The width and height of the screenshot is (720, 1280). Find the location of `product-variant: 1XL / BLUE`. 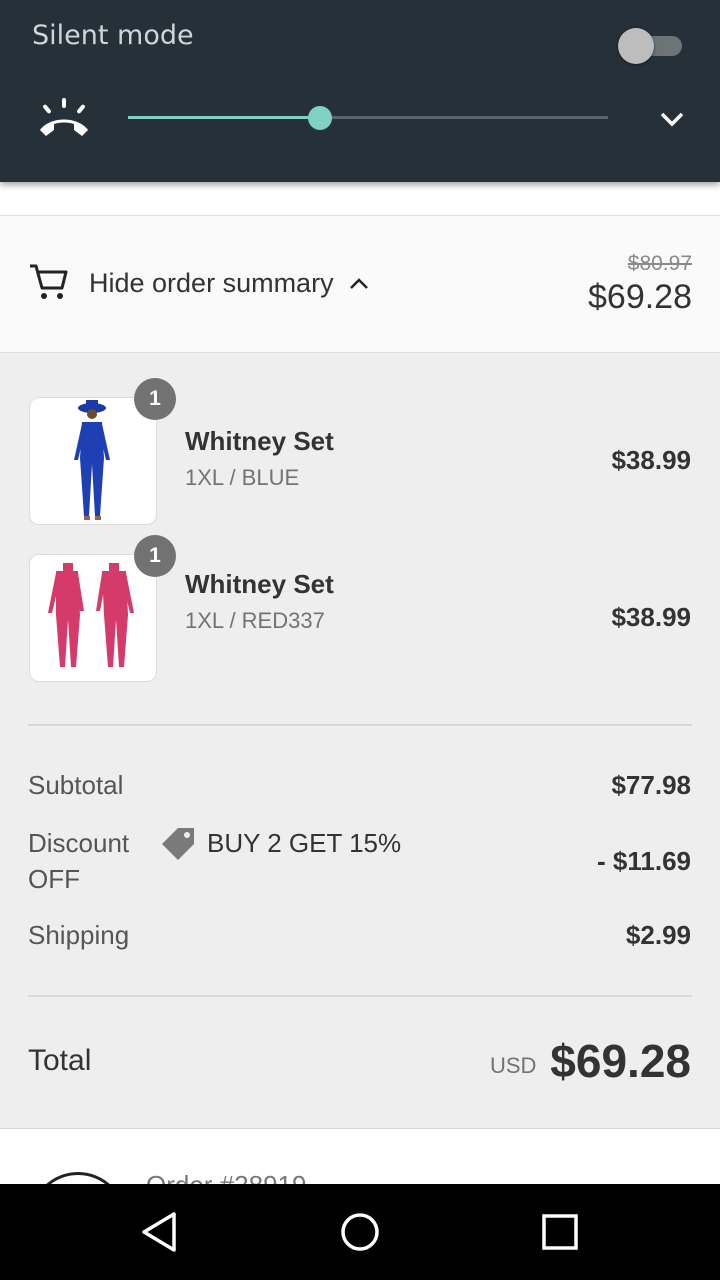

product-variant: 1XL / BLUE is located at coordinates (242, 477).